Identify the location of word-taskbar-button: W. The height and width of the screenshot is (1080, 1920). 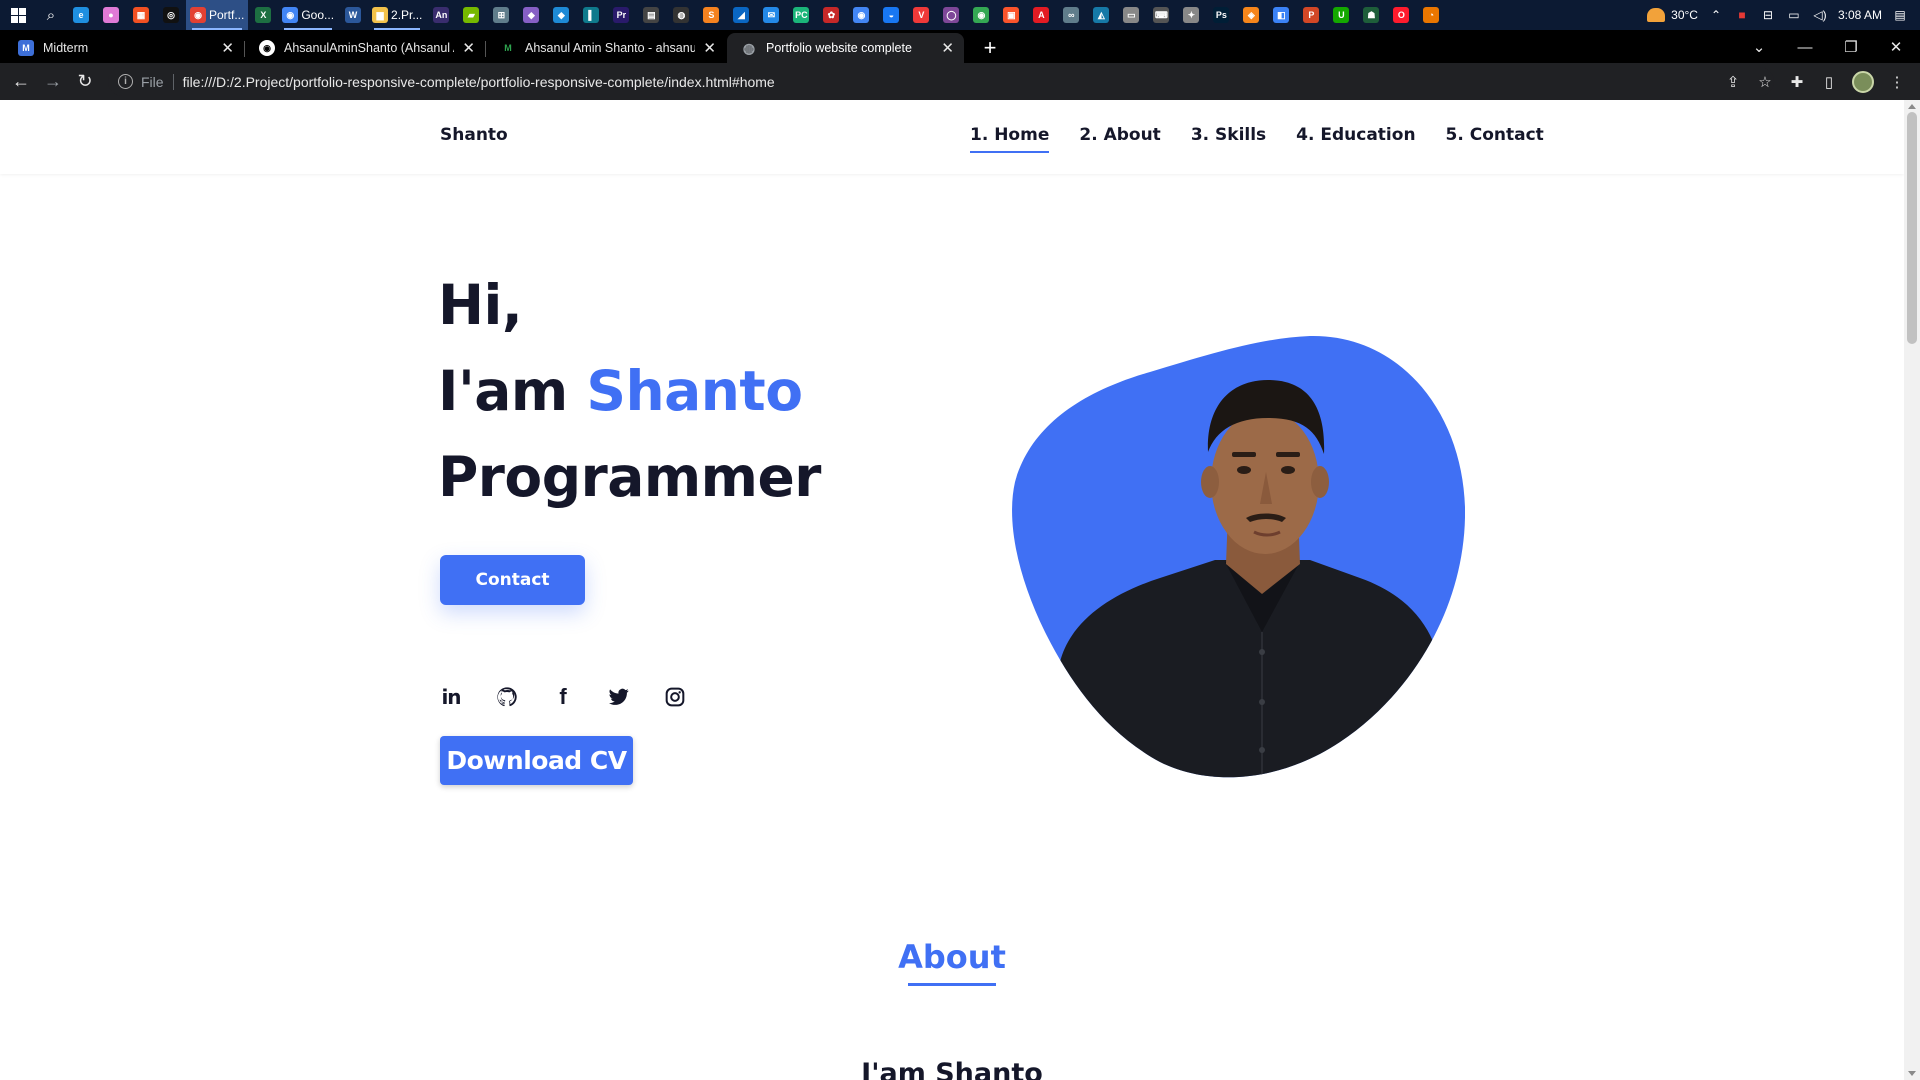
(353, 15).